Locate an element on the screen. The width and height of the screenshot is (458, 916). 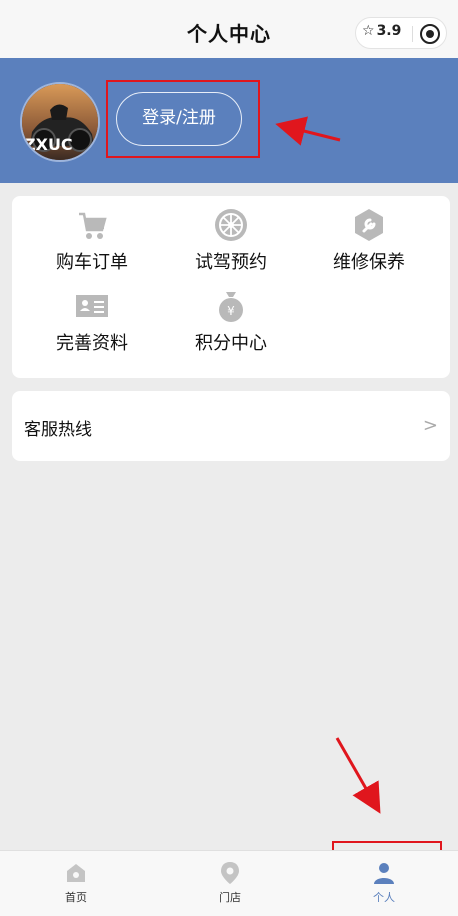
menu-item-maintenance: 维修保养 is located at coordinates (369, 241).